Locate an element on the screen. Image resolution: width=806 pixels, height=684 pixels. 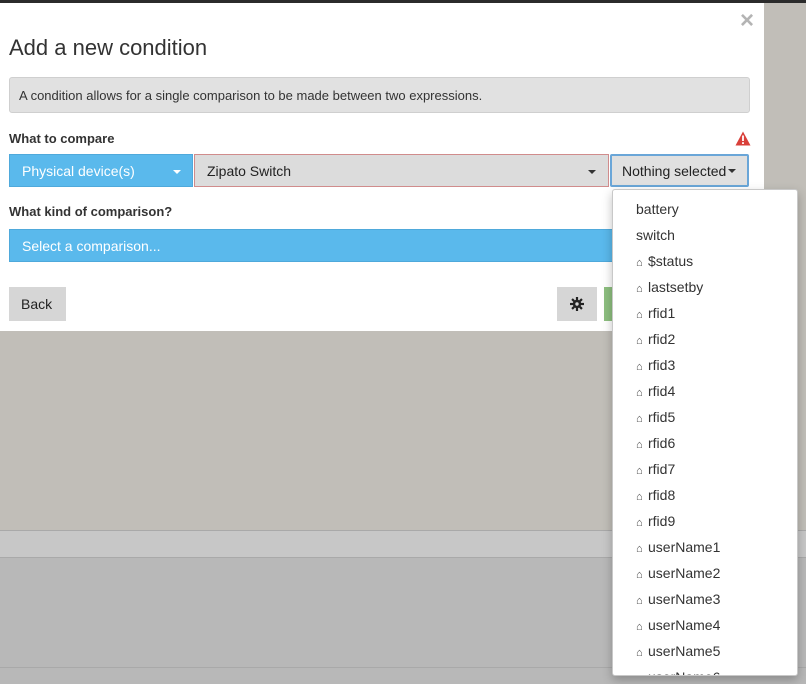
dropdown-item: switch is located at coordinates (705, 235).